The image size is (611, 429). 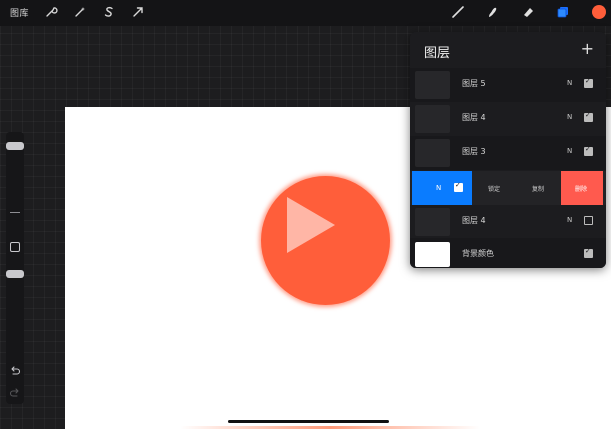 I want to click on modify-button, so click(x=15, y=247).